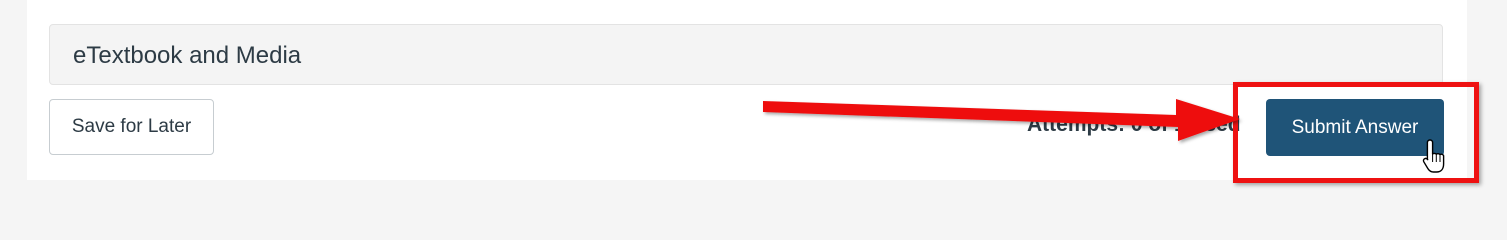 The width and height of the screenshot is (1507, 240). Describe the element at coordinates (1355, 127) in the screenshot. I see `submit-answer-button: Submit Answer` at that location.